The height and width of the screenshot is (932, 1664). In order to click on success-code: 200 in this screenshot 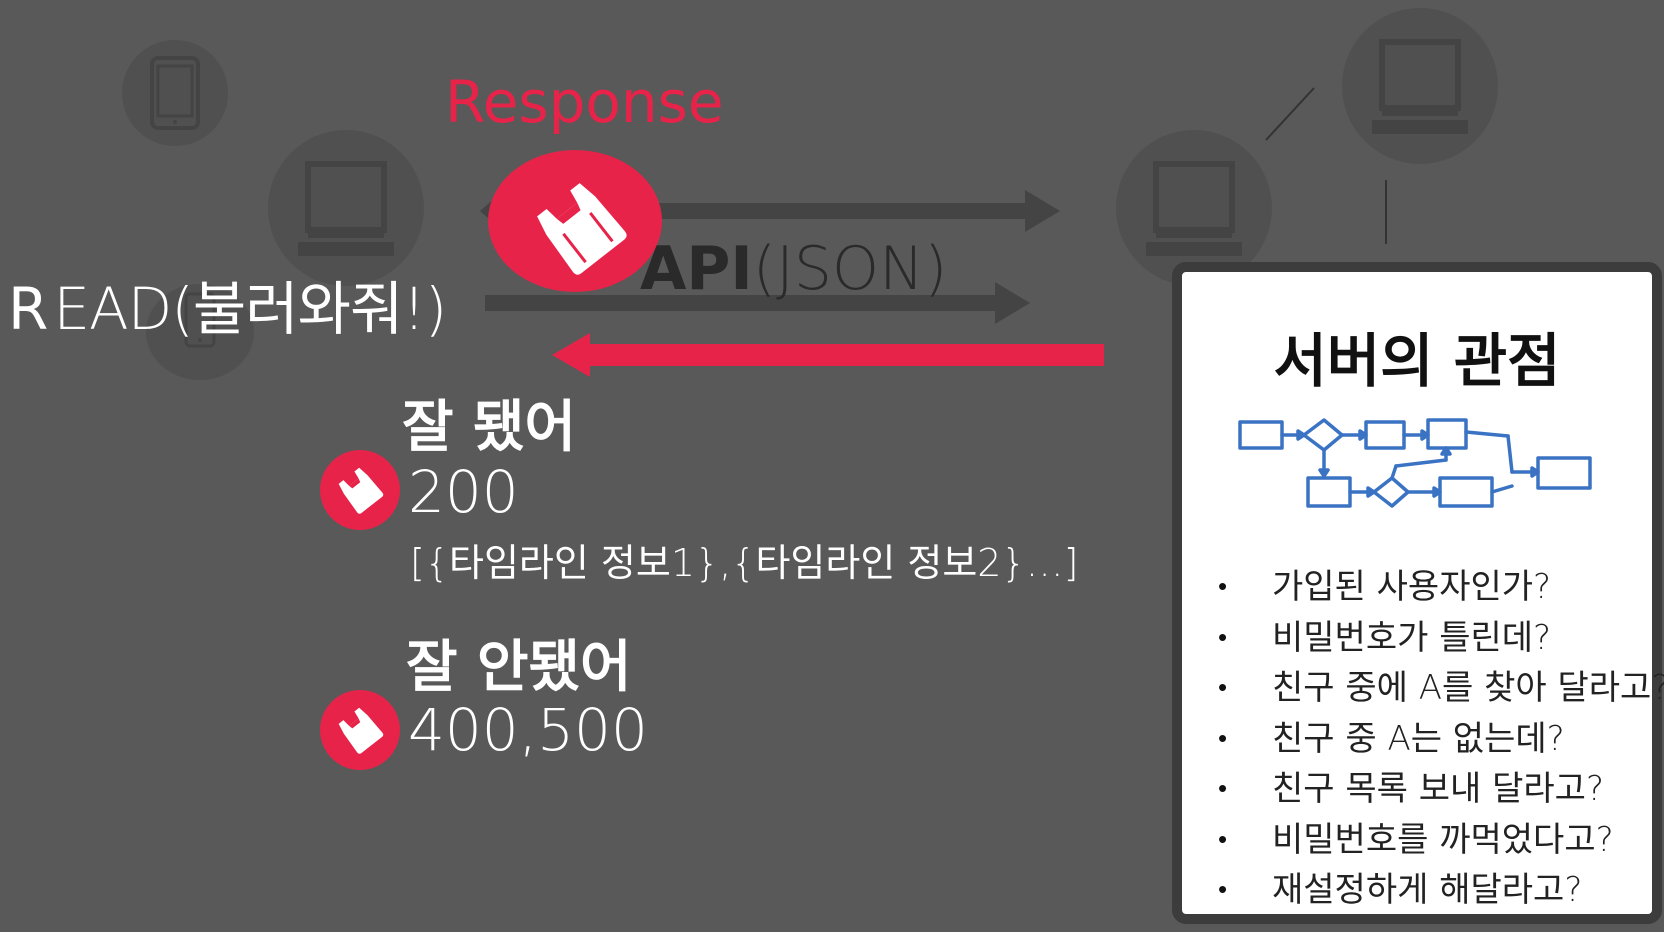, I will do `click(463, 492)`.